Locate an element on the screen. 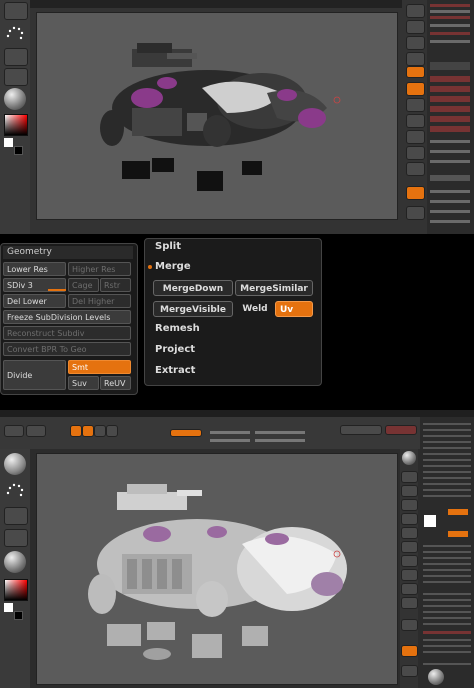 Image resolution: width=474 pixels, height=688 pixels. brush-icon is located at coordinates (16, 11).